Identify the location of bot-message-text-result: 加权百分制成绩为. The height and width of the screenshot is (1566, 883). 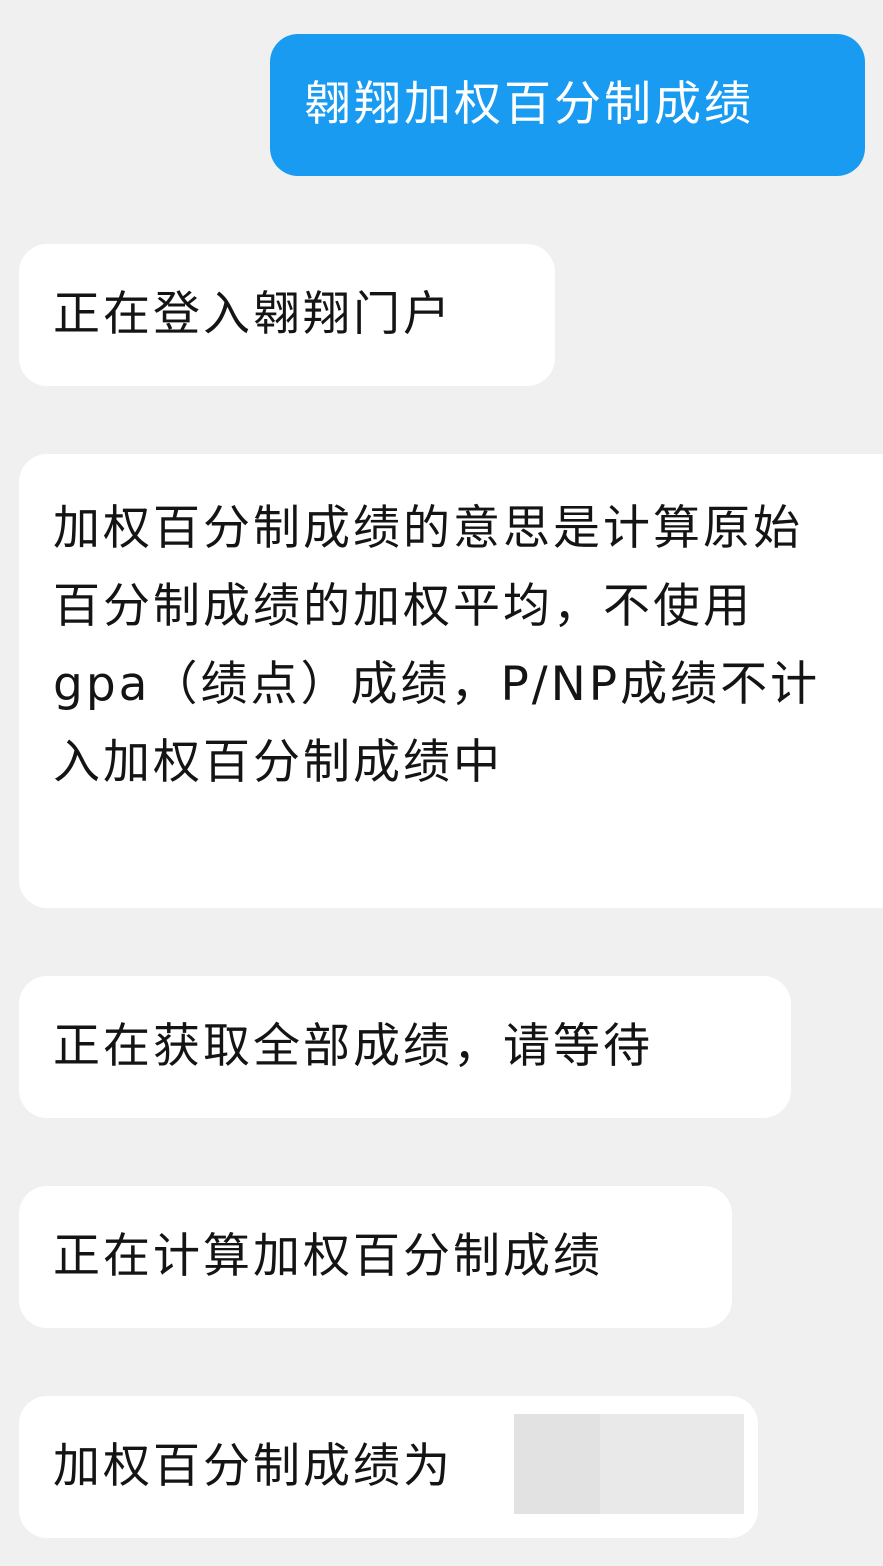
(253, 1466).